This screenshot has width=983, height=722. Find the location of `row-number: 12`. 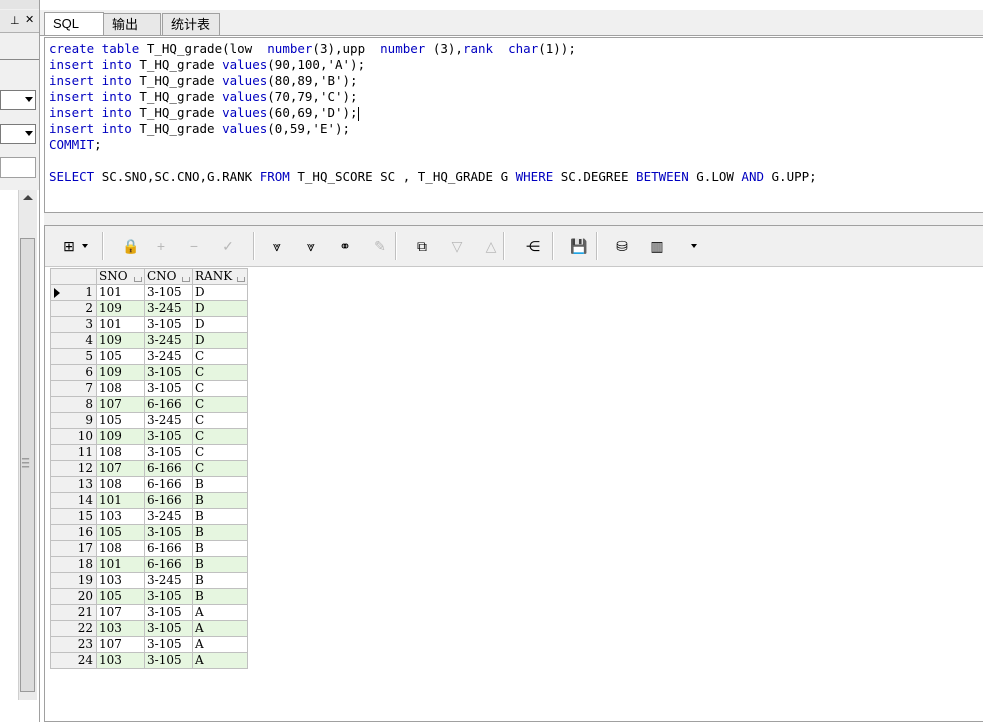

row-number: 12 is located at coordinates (73, 468).